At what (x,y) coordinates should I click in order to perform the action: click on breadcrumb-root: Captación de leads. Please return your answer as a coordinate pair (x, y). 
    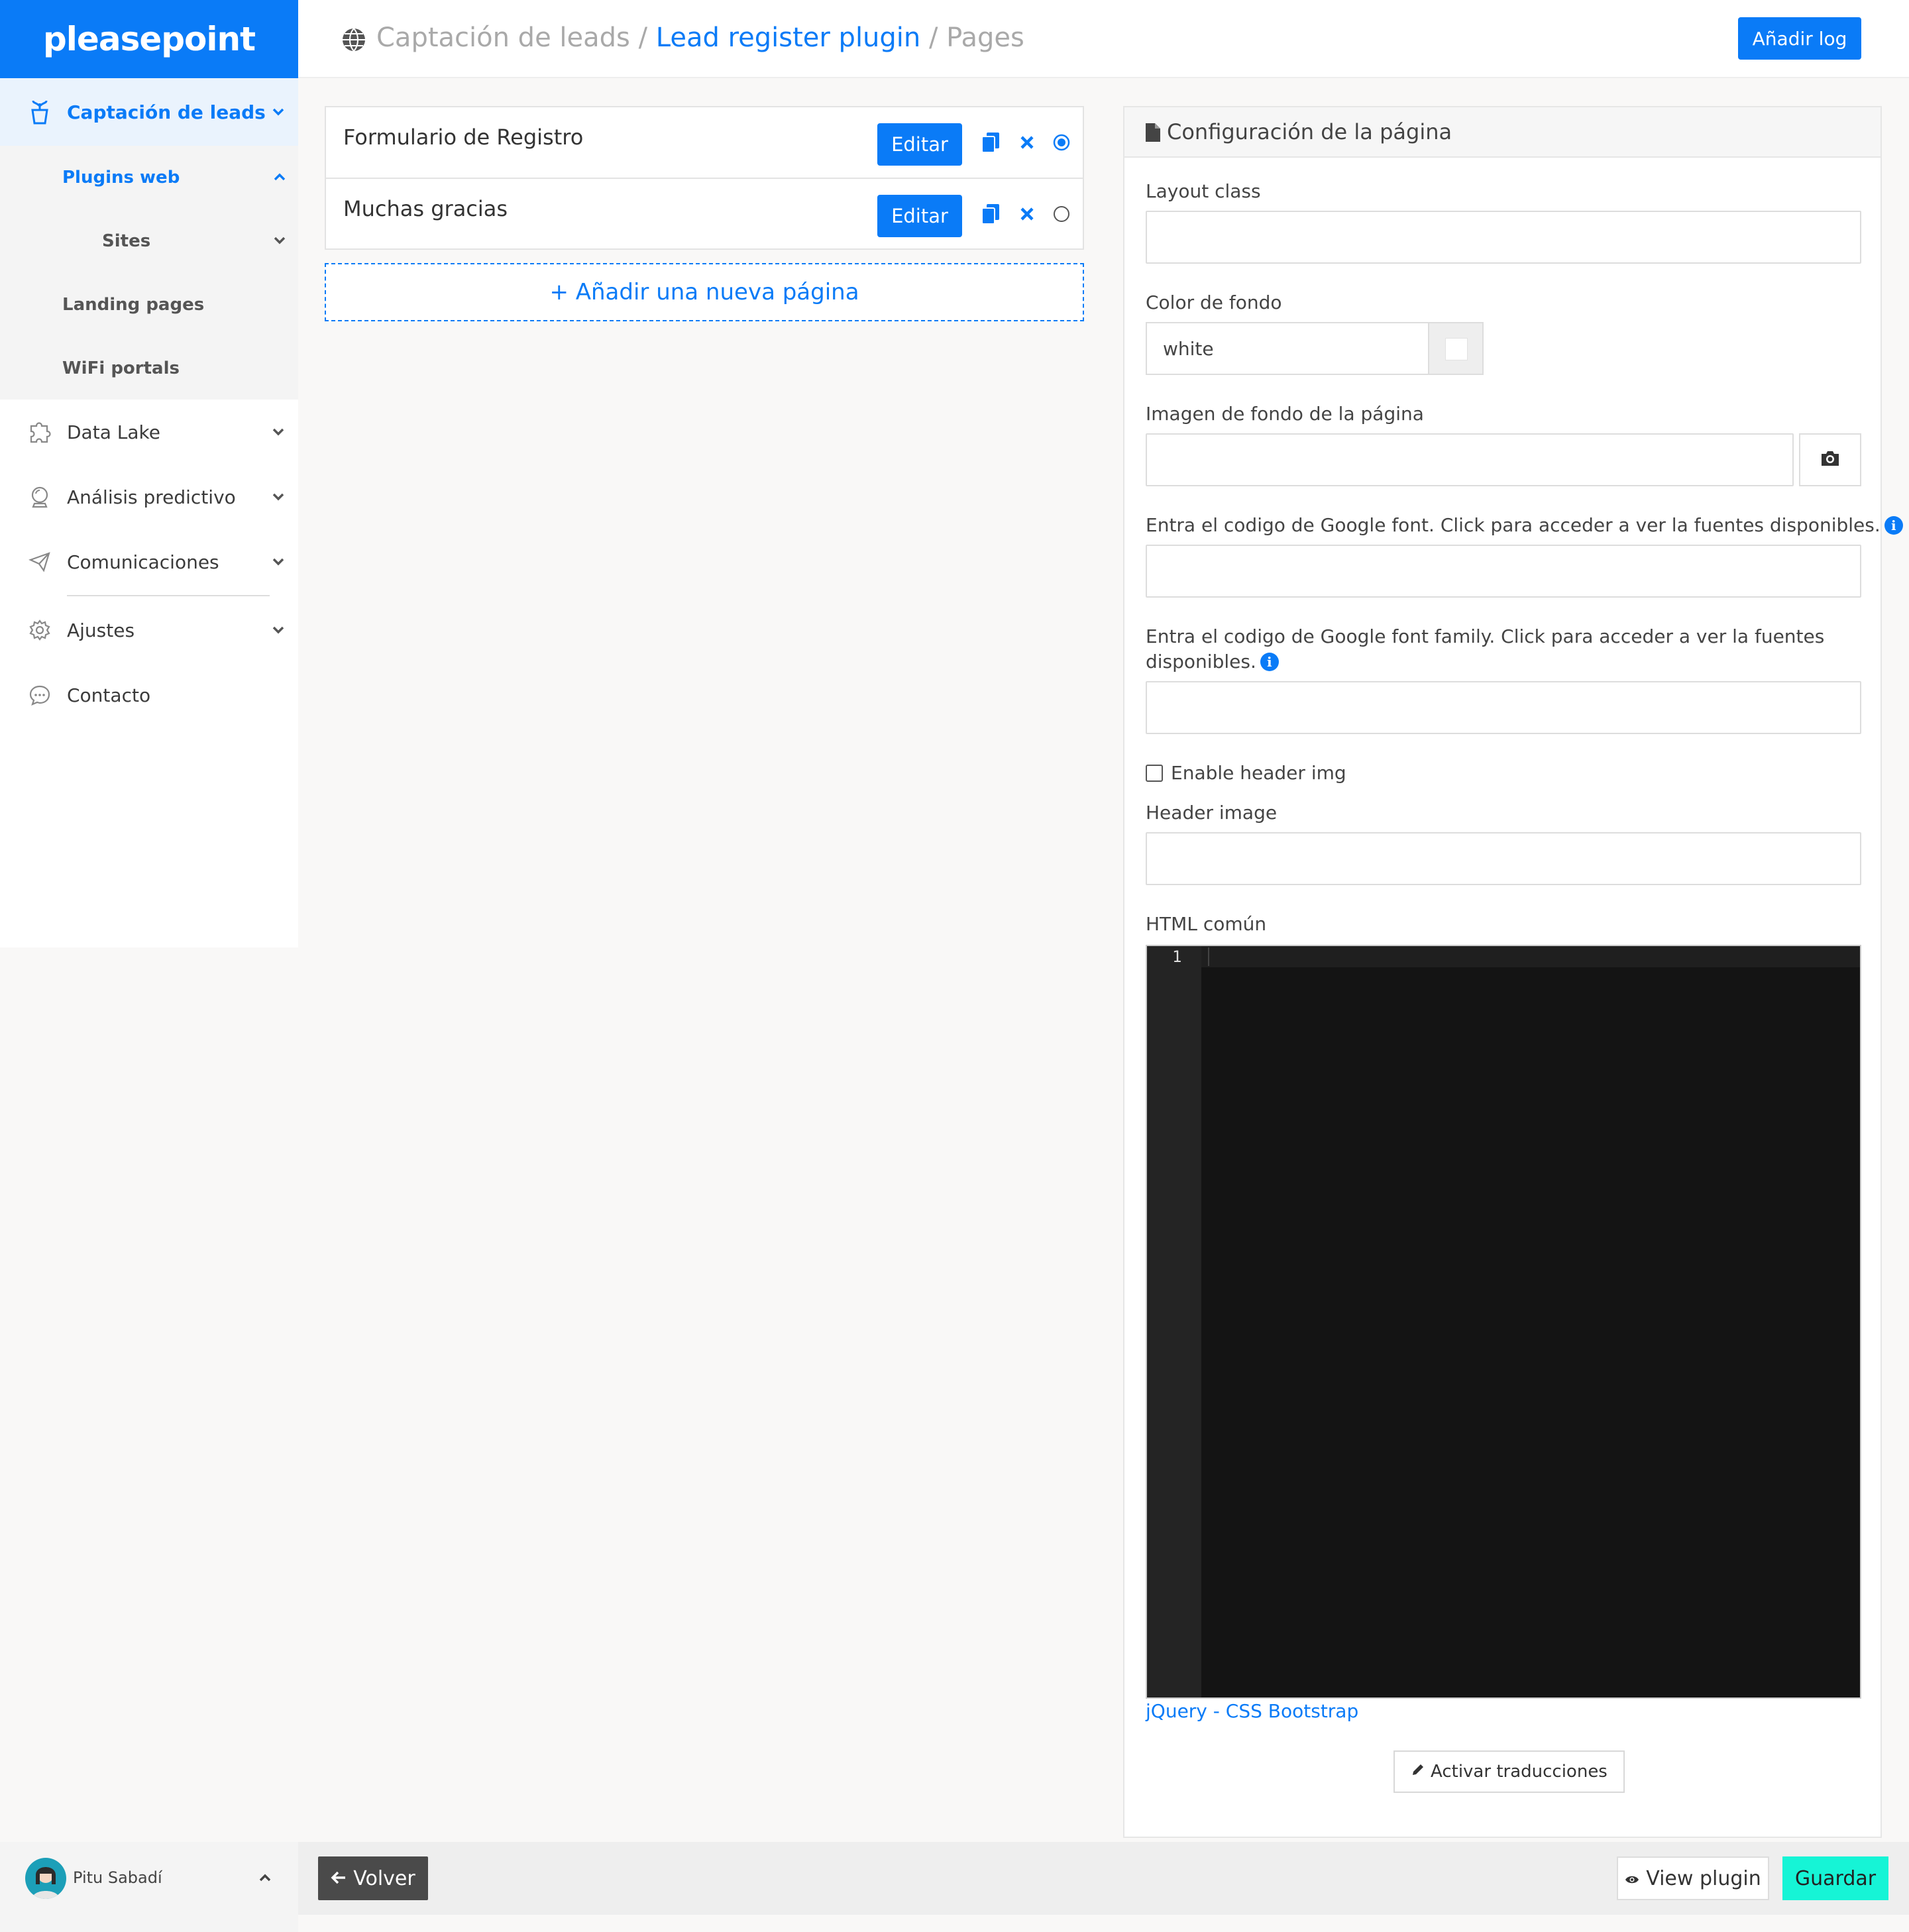
    Looking at the image, I should click on (503, 38).